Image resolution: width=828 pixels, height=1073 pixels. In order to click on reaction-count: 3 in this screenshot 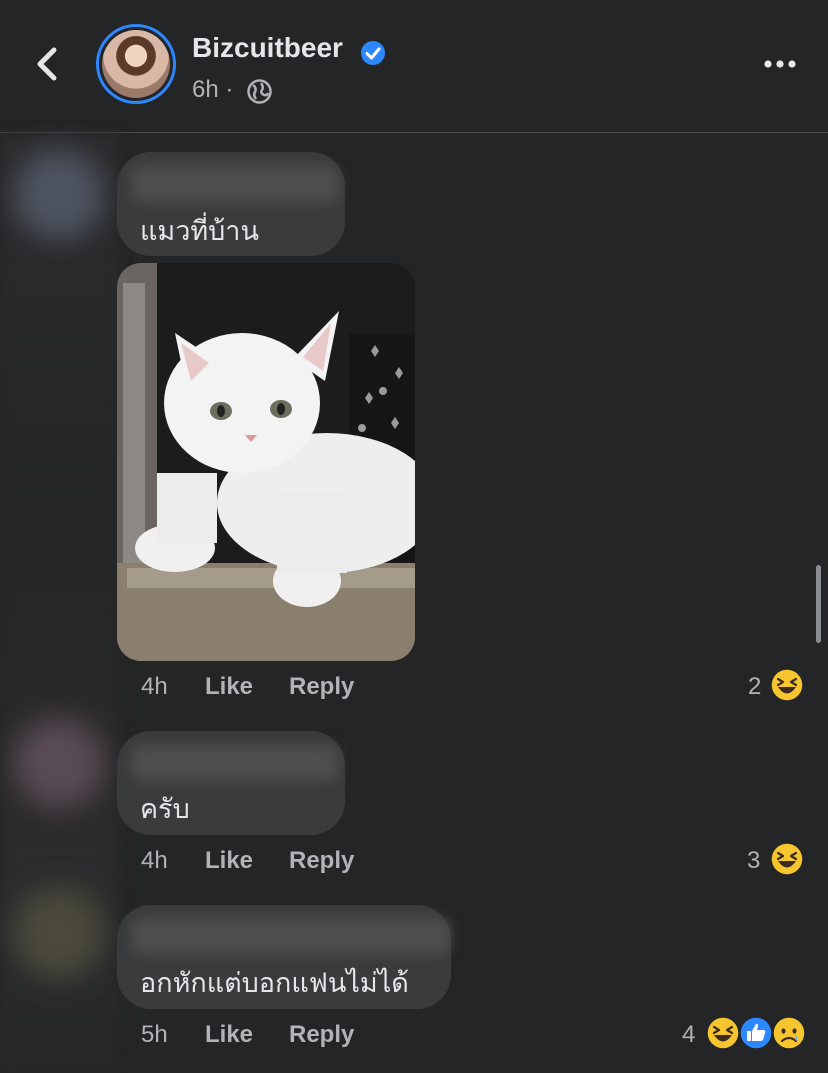, I will do `click(753, 861)`.